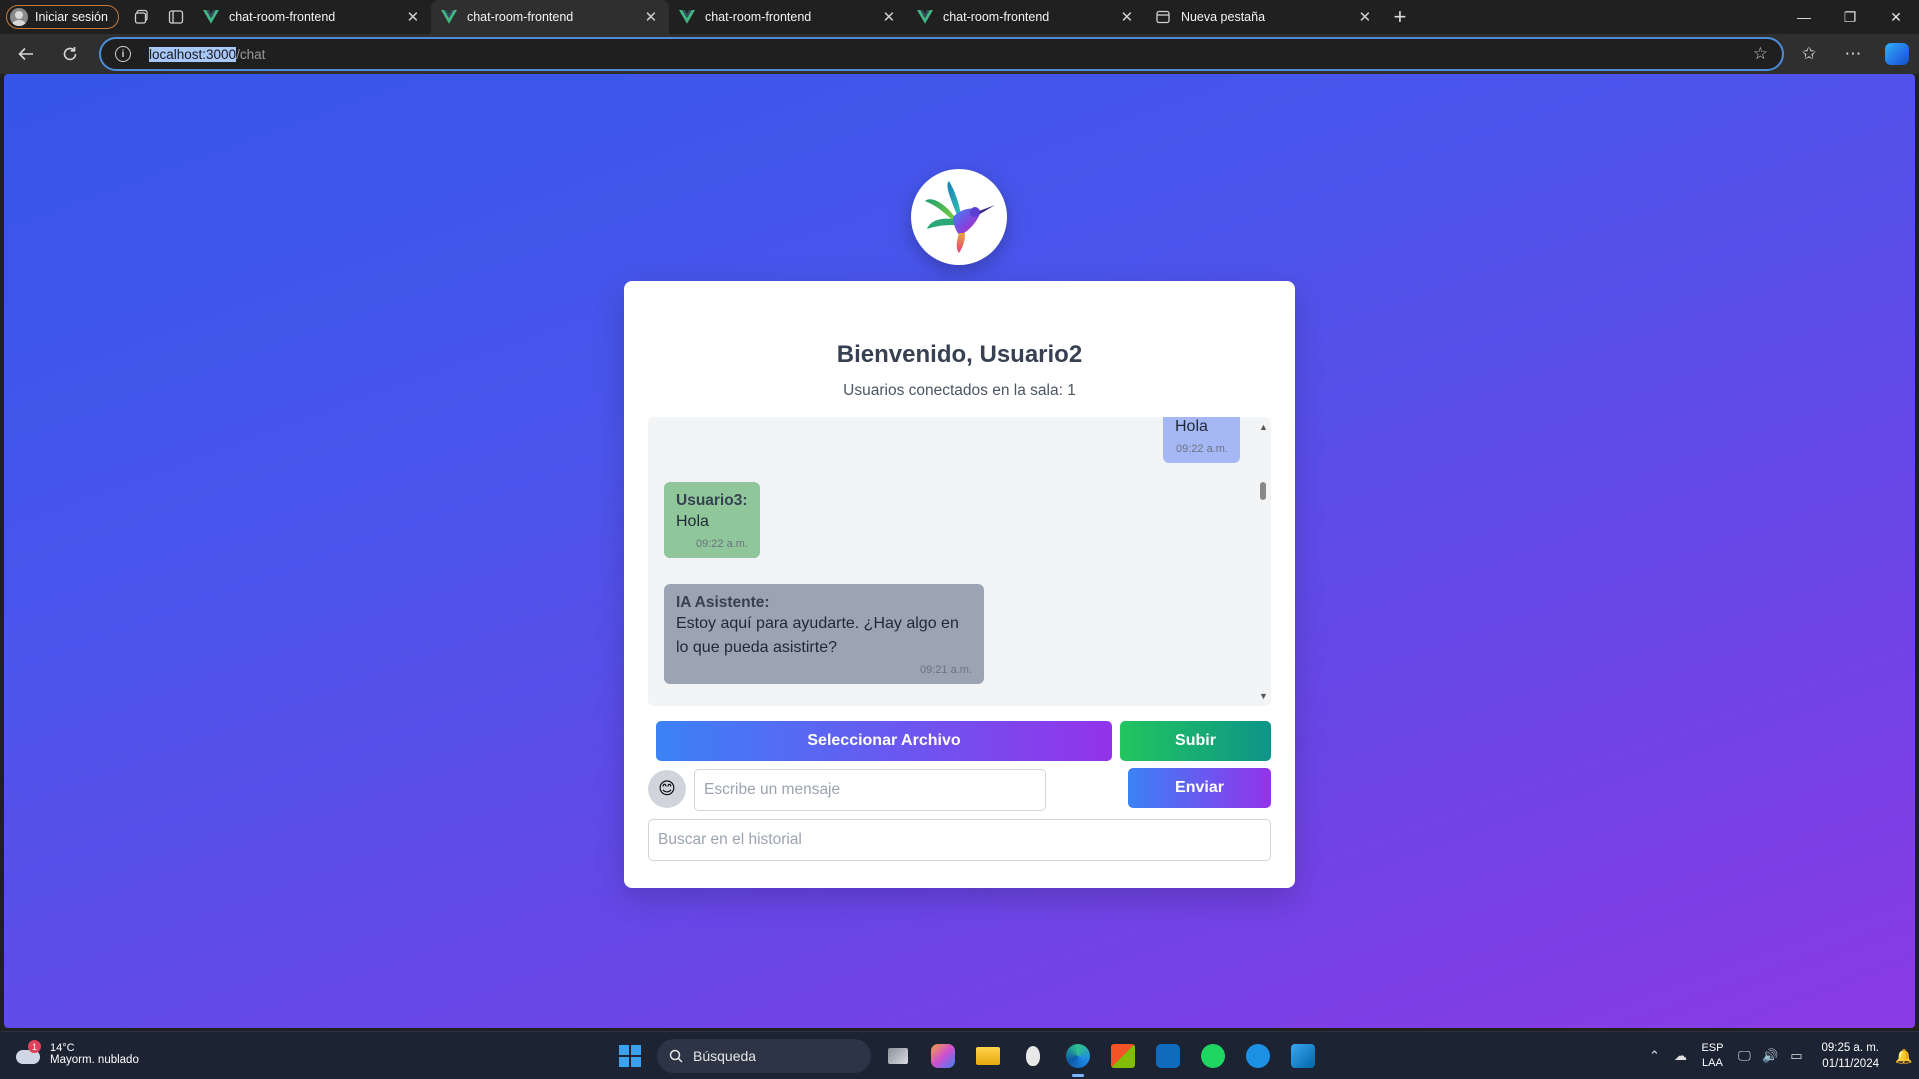 The image size is (1919, 1079). Describe the element at coordinates (62, 1048) in the screenshot. I see `weather-temp: 14°C` at that location.